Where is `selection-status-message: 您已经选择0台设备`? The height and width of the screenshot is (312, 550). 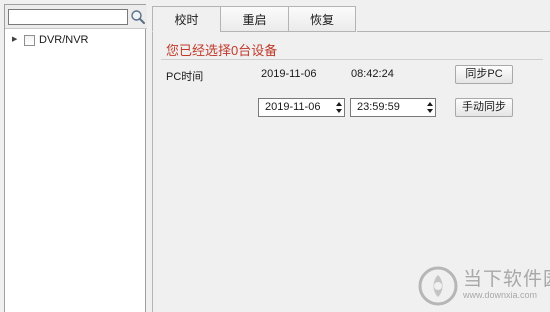
selection-status-message: 您已经选择0台设备 is located at coordinates (222, 50).